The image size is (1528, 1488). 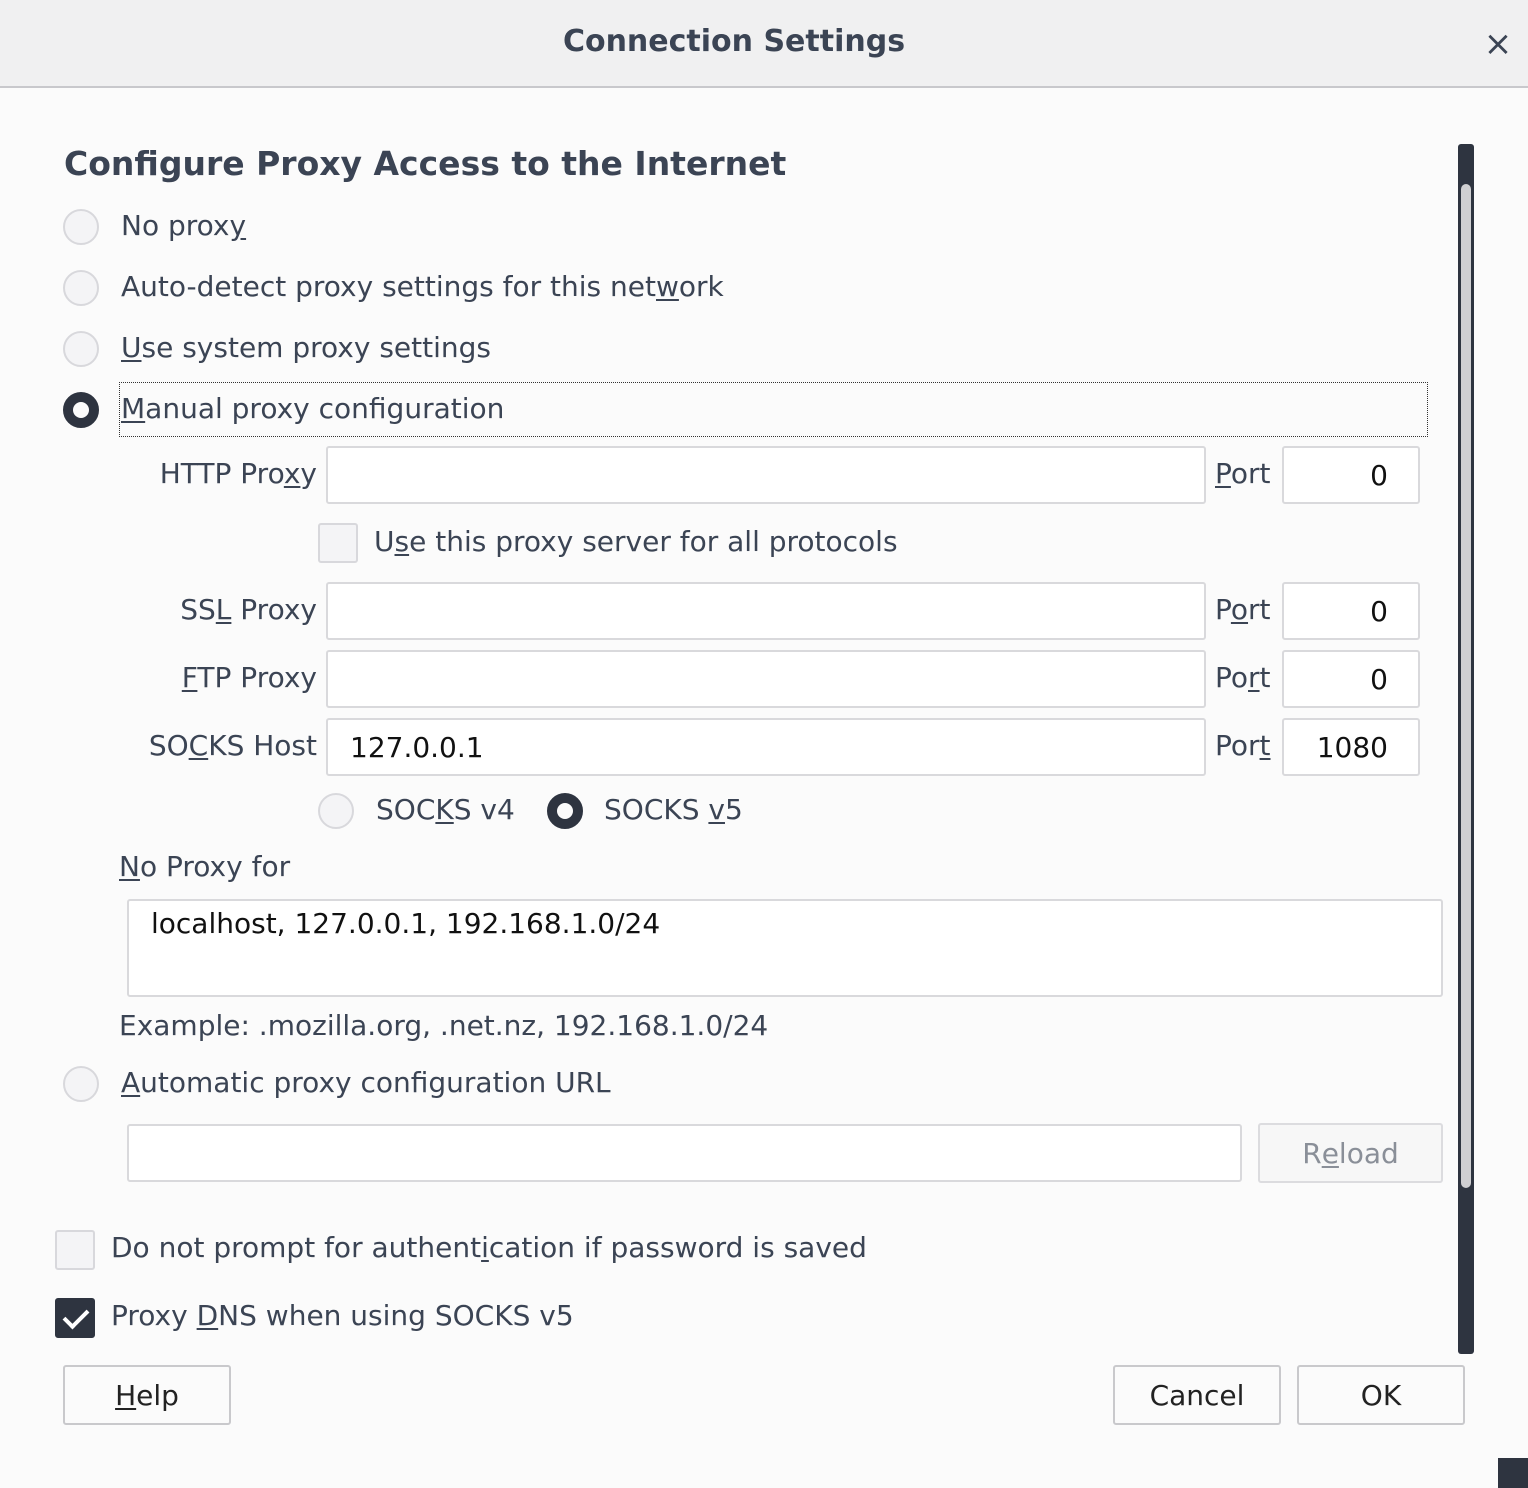 I want to click on ftp-proxy-input, so click(x=766, y=679).